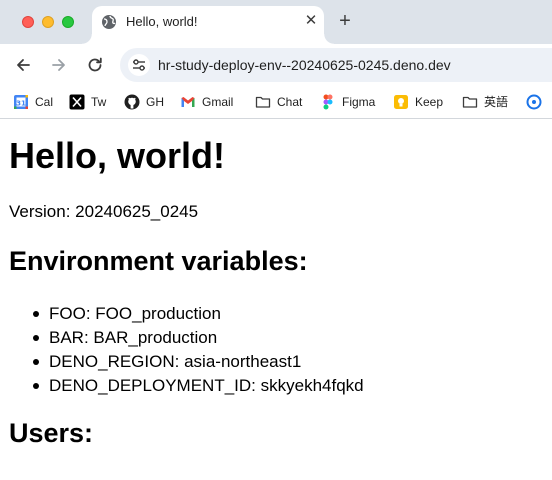 The height and width of the screenshot is (480, 552). I want to click on users-heading: Users:, so click(51, 433).